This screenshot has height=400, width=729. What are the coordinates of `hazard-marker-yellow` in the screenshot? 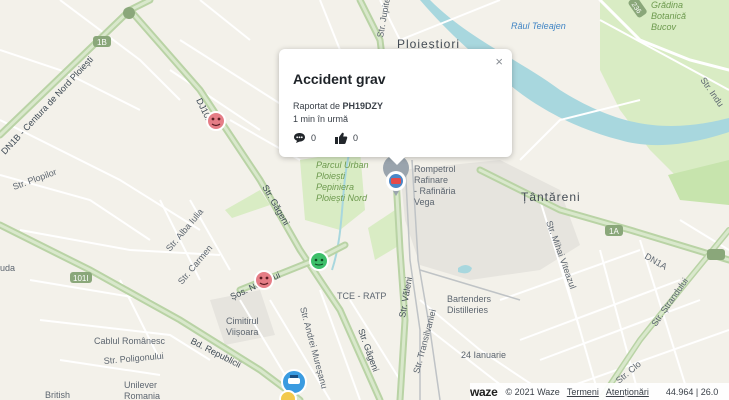 It's located at (288, 395).